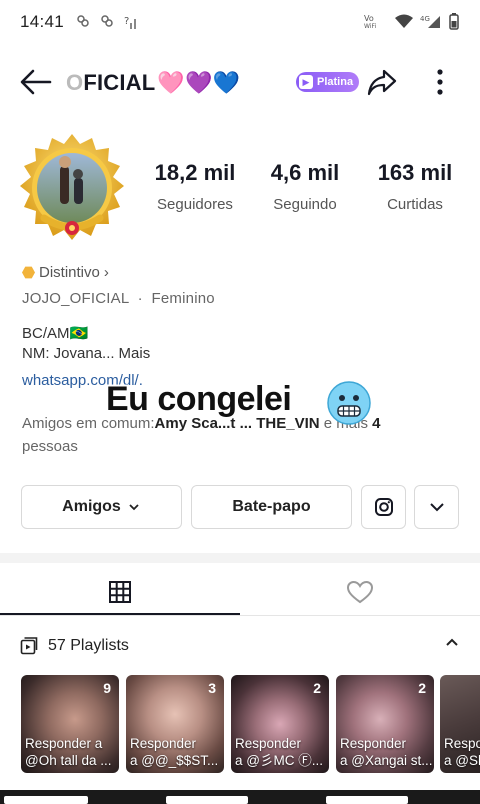 Image resolution: width=480 pixels, height=804 pixels. Describe the element at coordinates (130, 22) in the screenshot. I see `signal-question-icon: ?` at that location.